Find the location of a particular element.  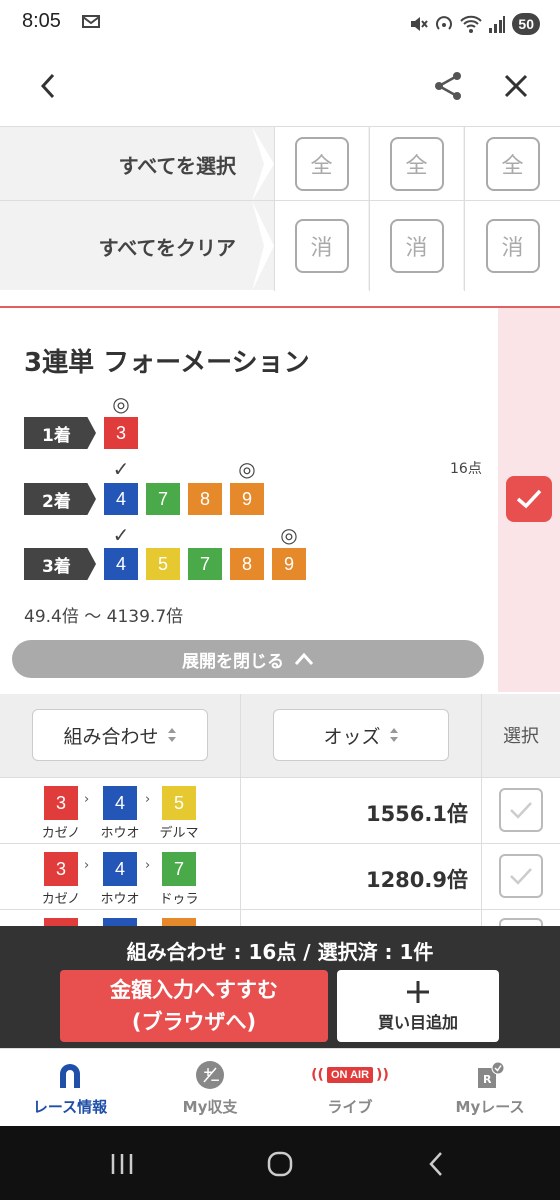

third-number: 5 is located at coordinates (163, 564).